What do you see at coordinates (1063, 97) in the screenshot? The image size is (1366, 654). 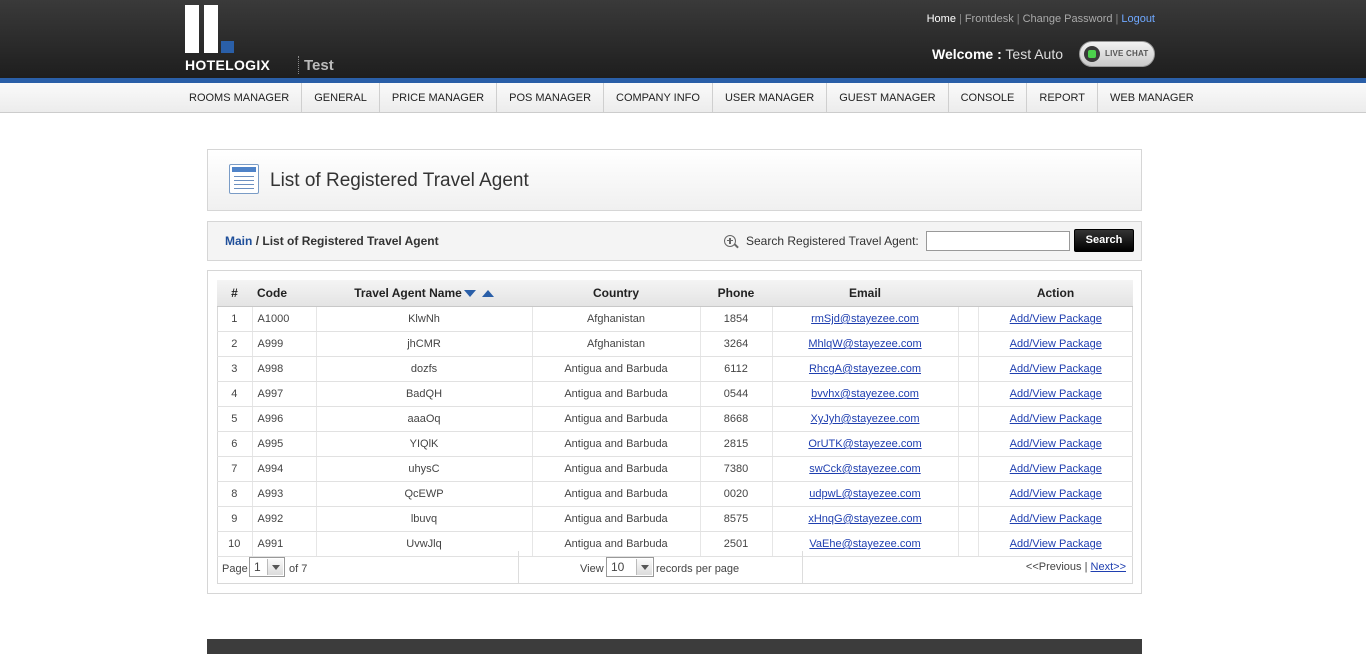 I see `nav-report: REPORT` at bounding box center [1063, 97].